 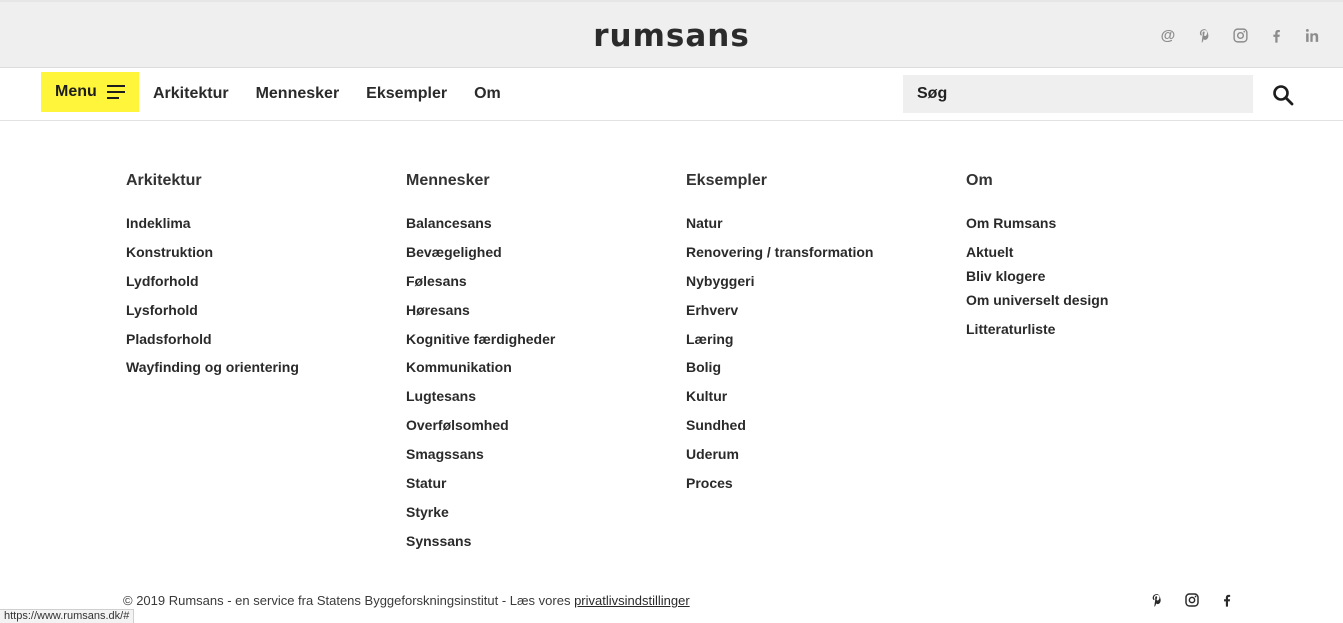 I want to click on site-logo: rumsans, so click(x=671, y=36).